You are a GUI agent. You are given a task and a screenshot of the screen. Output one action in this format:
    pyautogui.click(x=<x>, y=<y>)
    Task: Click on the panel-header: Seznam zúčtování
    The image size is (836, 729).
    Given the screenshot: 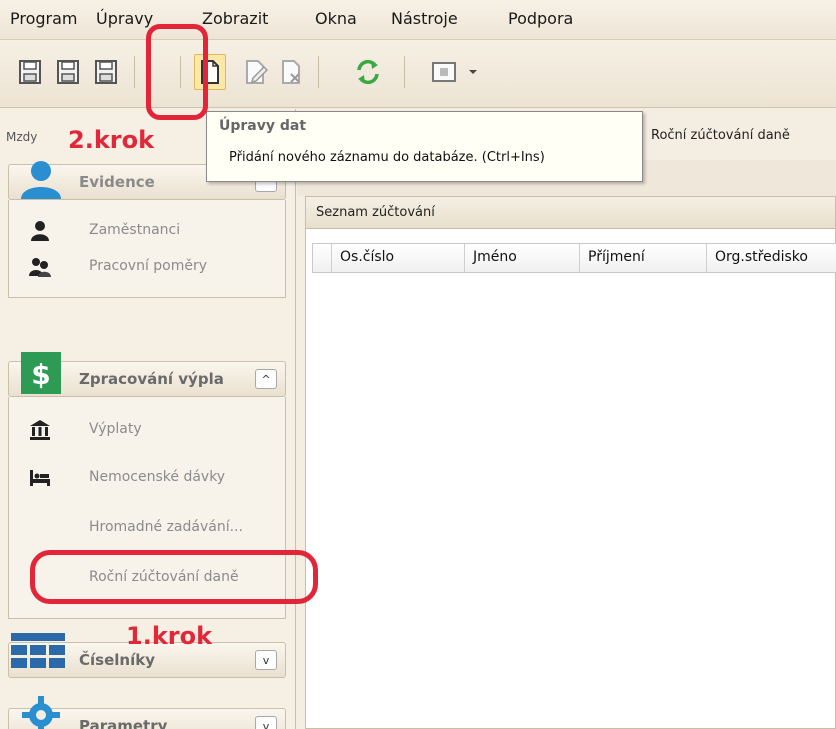 What is the action you would take?
    pyautogui.click(x=570, y=213)
    